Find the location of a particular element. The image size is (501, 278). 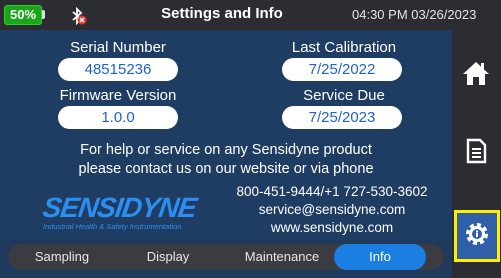

settings-info-button is located at coordinates (477, 236).